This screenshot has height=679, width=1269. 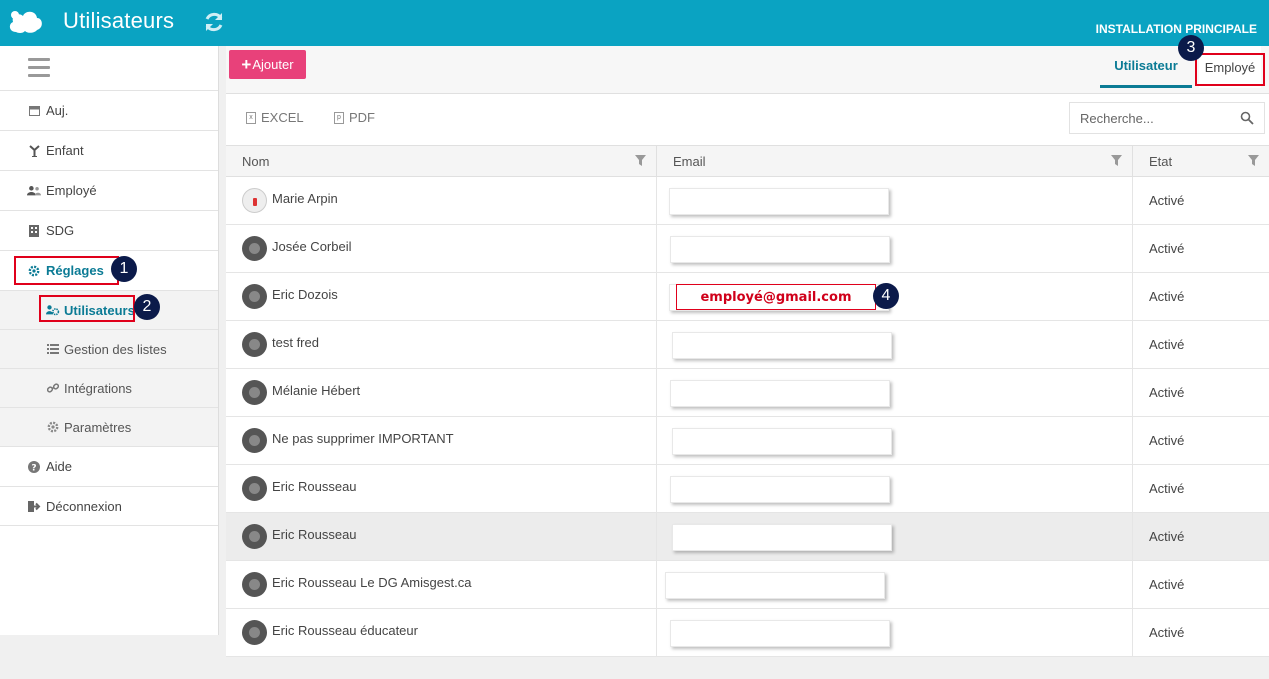 What do you see at coordinates (363, 438) in the screenshot?
I see `user-name: Ne pas supprimer IMPORTANT` at bounding box center [363, 438].